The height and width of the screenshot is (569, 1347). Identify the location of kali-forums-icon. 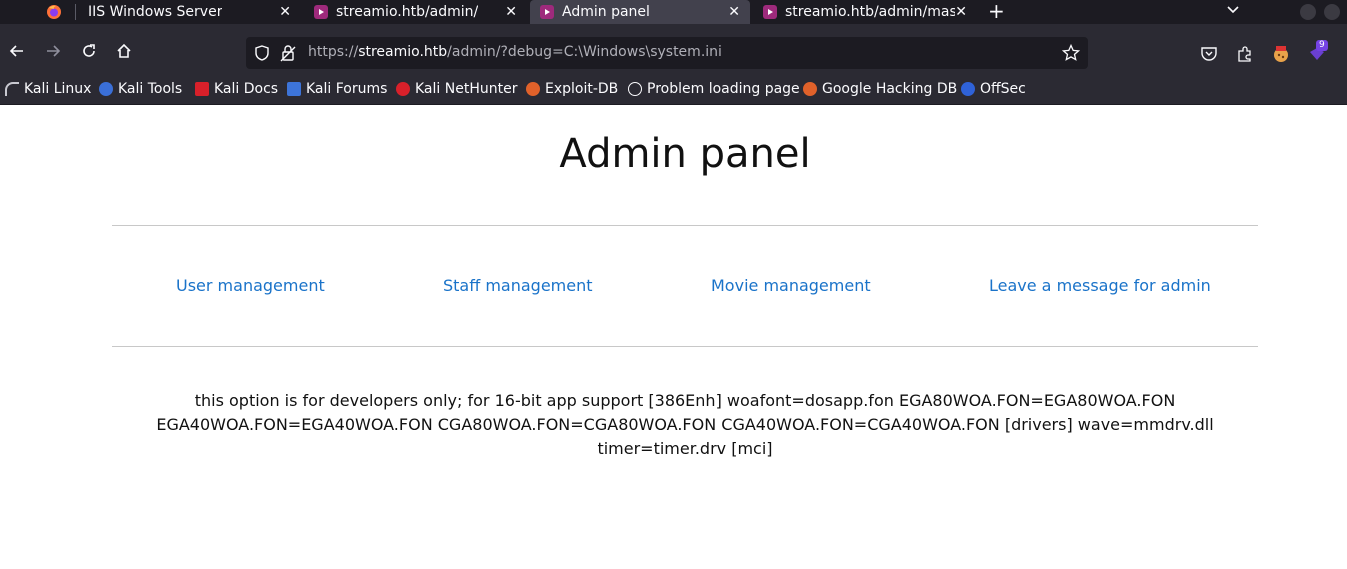
(294, 89).